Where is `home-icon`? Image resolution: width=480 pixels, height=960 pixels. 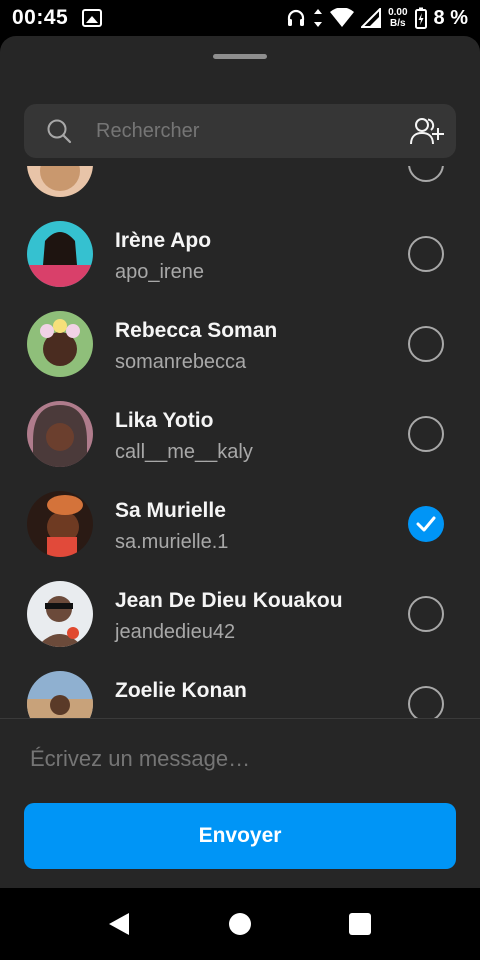
home-icon is located at coordinates (240, 924).